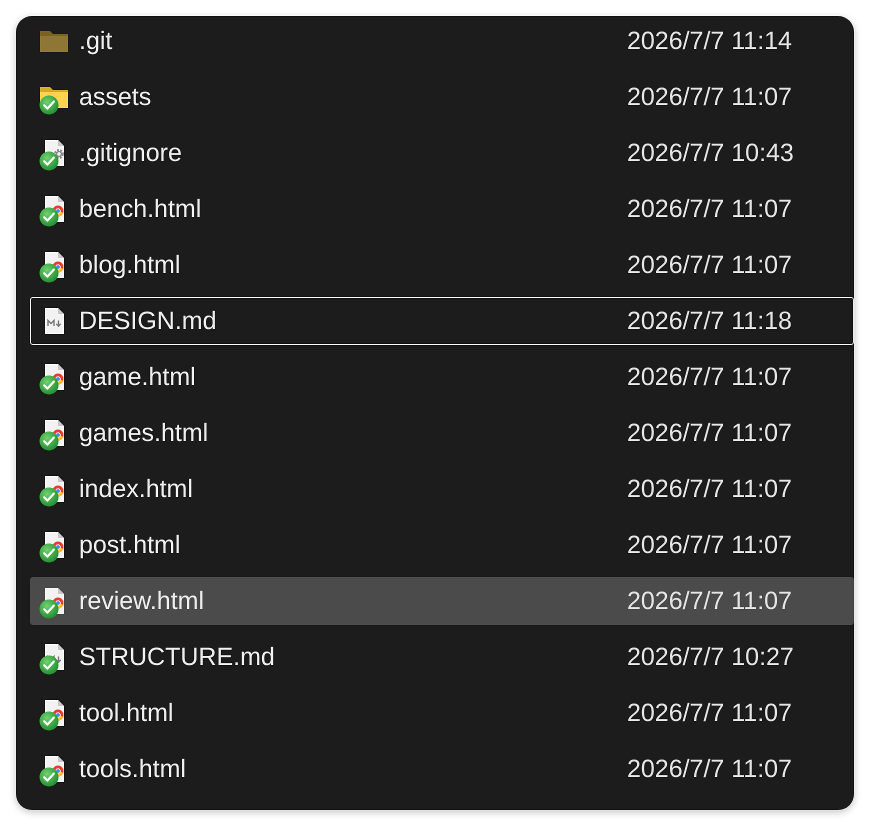  What do you see at coordinates (144, 433) in the screenshot?
I see `file-name: games.html` at bounding box center [144, 433].